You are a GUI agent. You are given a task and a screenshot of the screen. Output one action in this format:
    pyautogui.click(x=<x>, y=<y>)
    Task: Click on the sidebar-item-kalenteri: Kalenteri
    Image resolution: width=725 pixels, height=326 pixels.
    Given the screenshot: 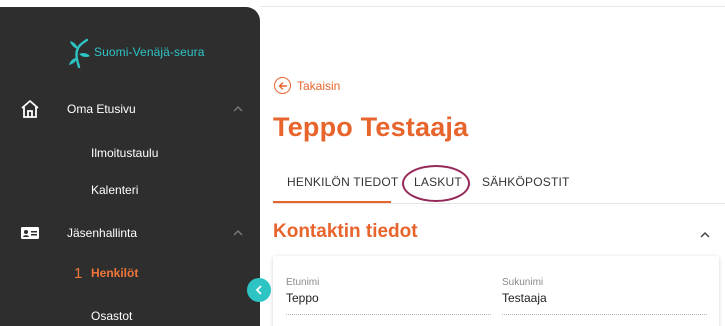 What is the action you would take?
    pyautogui.click(x=130, y=190)
    